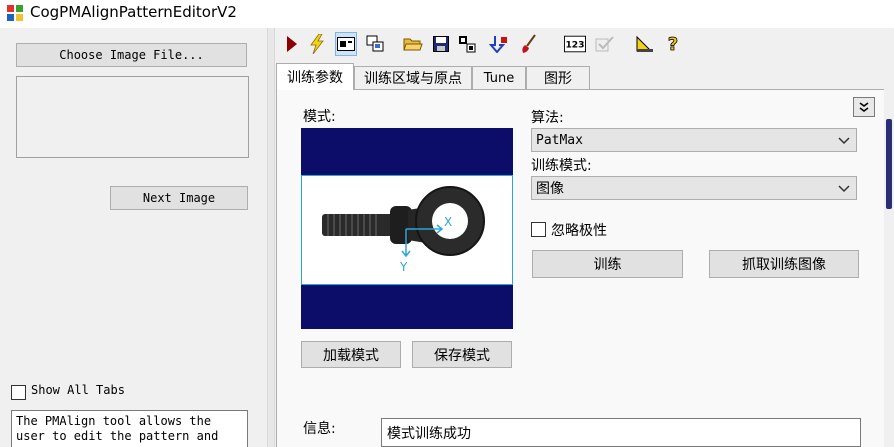  What do you see at coordinates (889, 268) in the screenshot?
I see `vertical-scrollbar` at bounding box center [889, 268].